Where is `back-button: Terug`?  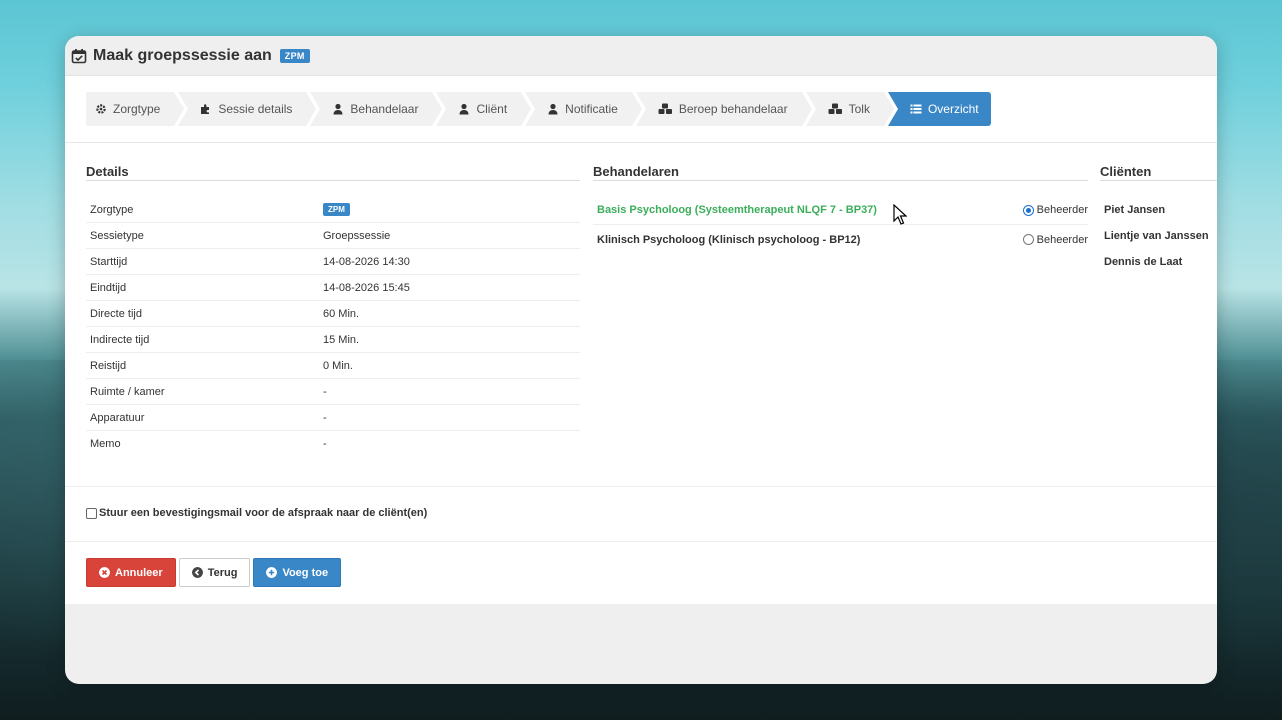
back-button: Terug is located at coordinates (214, 572).